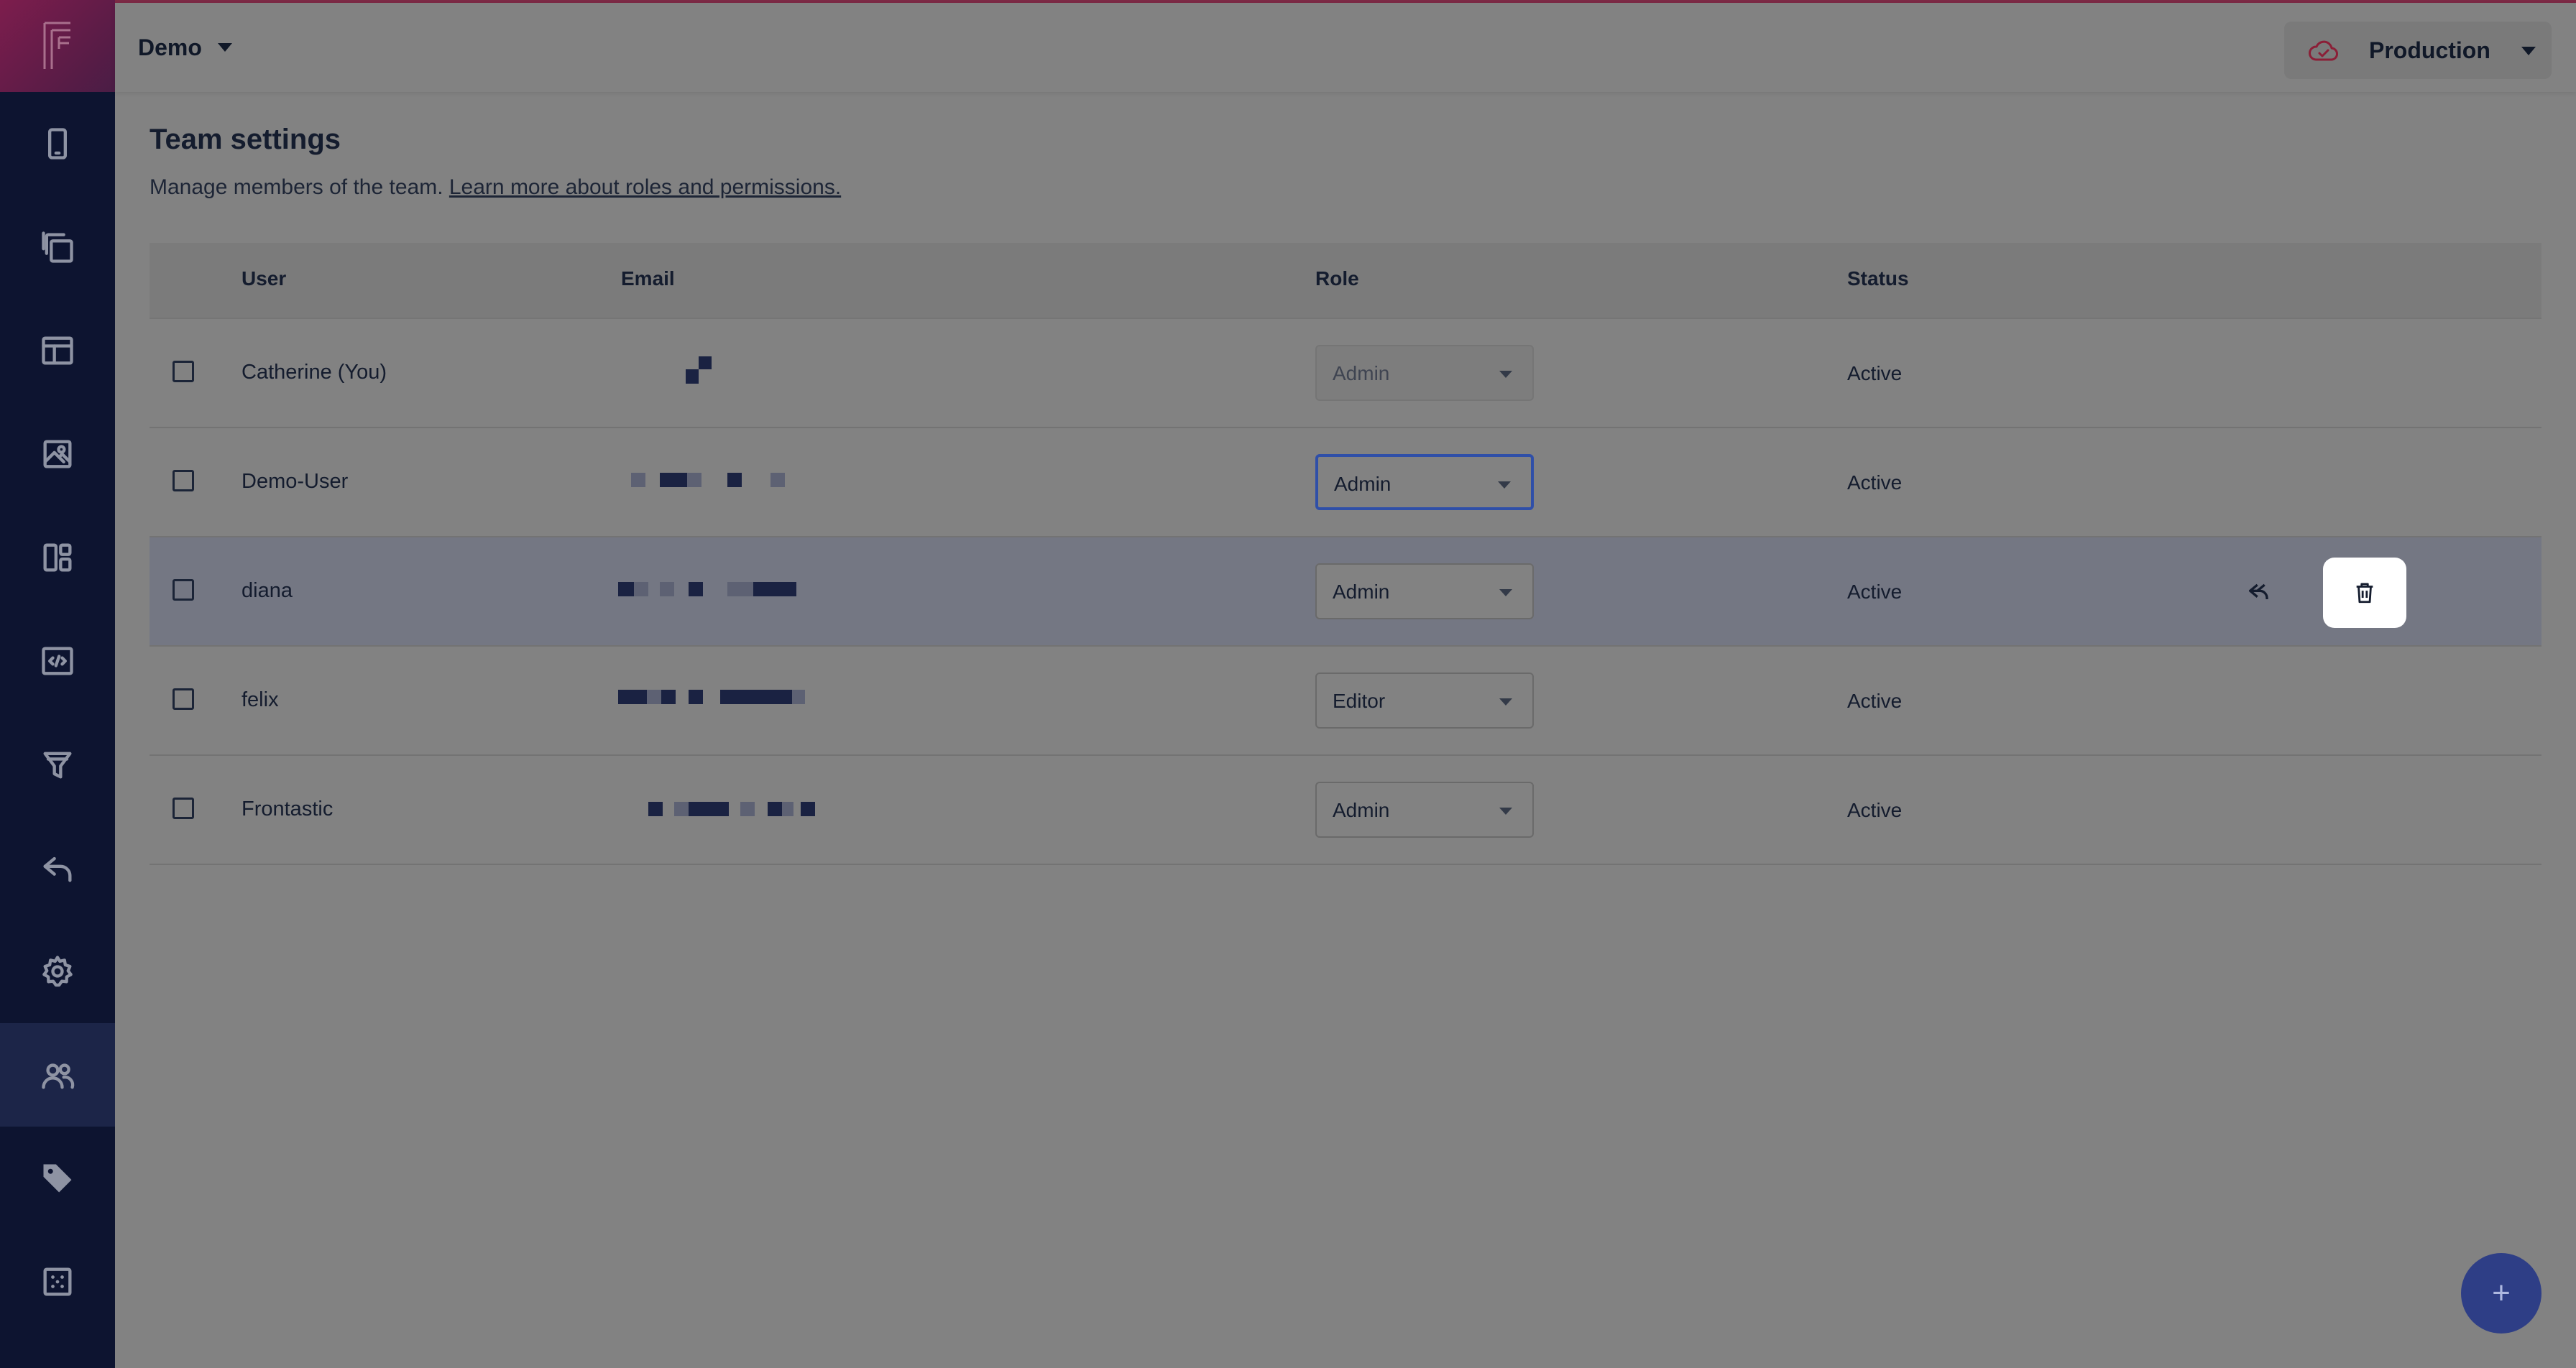 The image size is (2576, 1368). I want to click on sidebar-item-layouts, so click(57, 350).